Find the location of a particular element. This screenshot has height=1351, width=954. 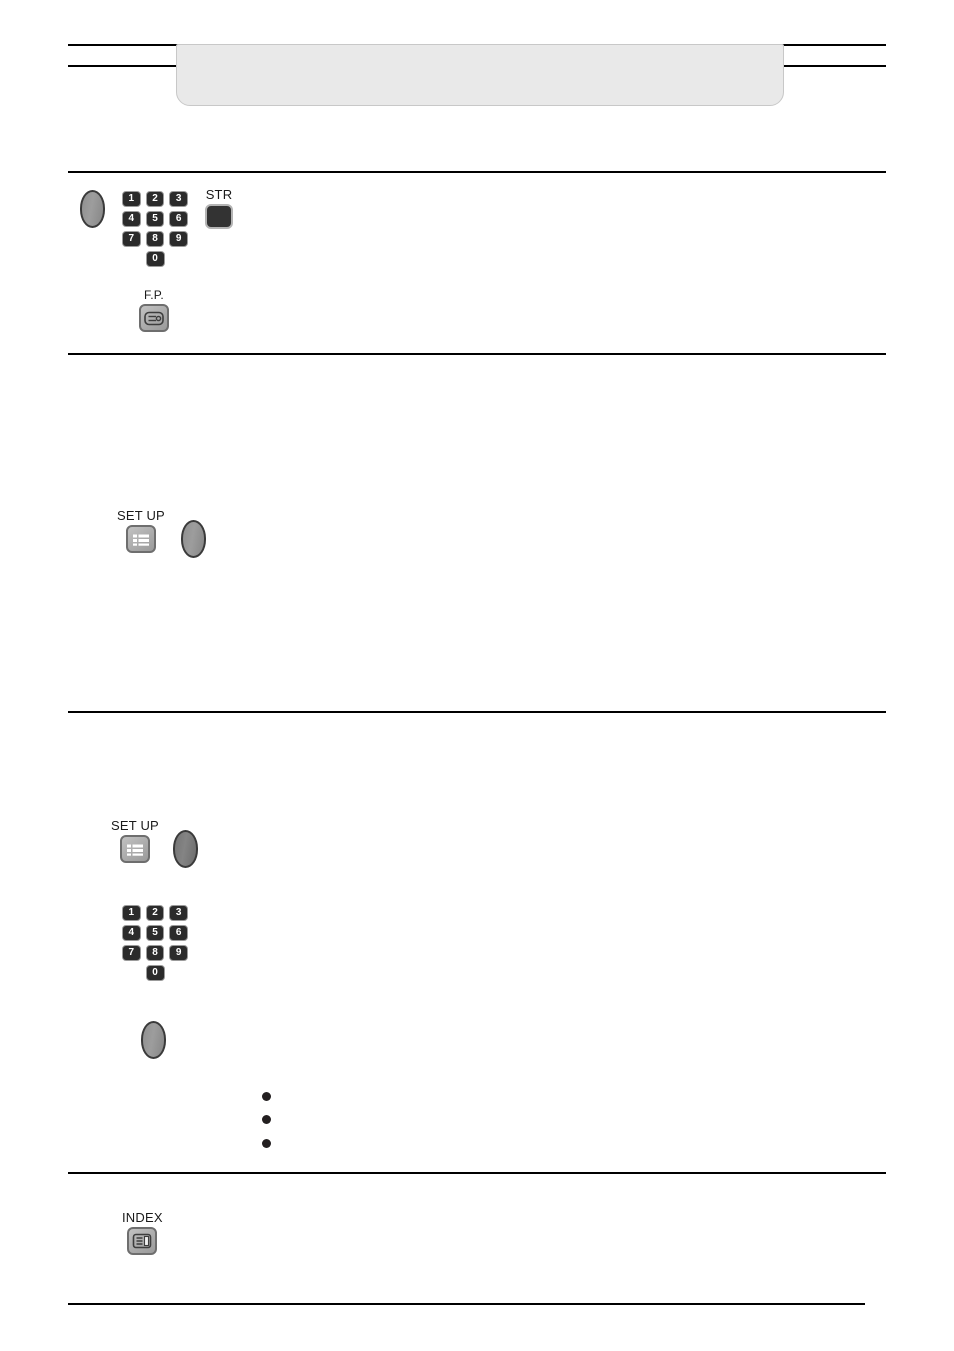

rule-bottom is located at coordinates (466, 1304).